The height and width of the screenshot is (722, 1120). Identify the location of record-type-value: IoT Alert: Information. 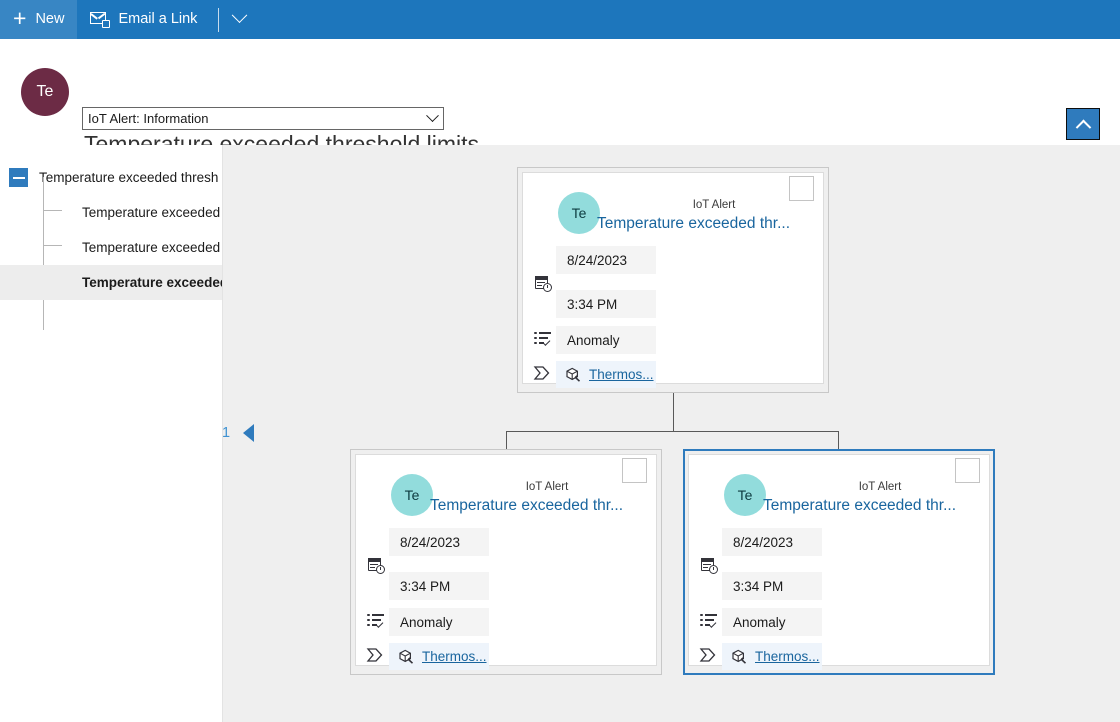
(148, 118).